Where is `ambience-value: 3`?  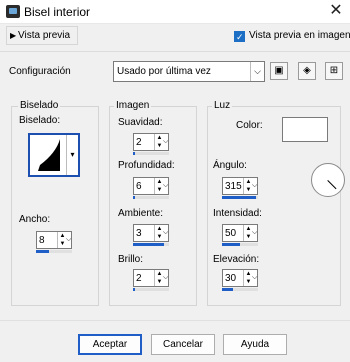
ambience-value: 3 is located at coordinates (139, 233).